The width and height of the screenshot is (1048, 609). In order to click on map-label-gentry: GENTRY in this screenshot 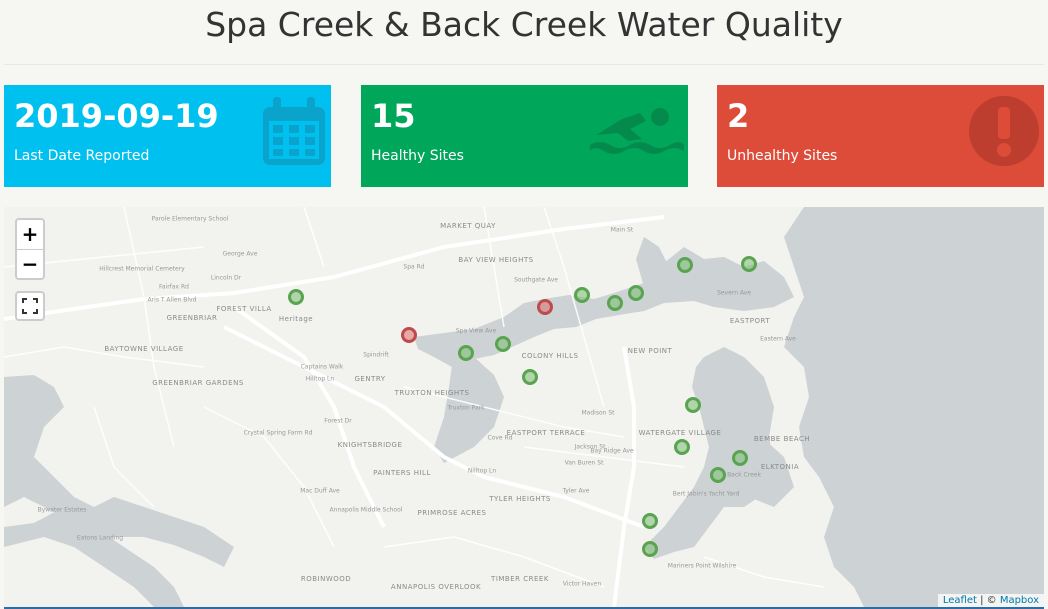, I will do `click(370, 379)`.